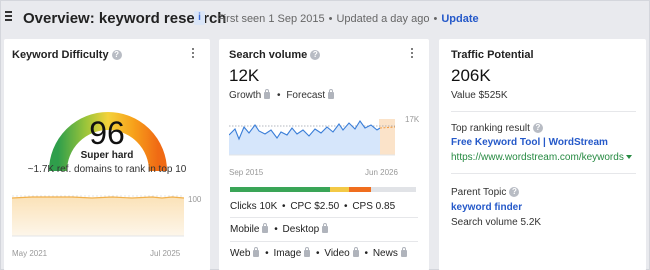 The image size is (650, 270). What do you see at coordinates (282, 95) in the screenshot?
I see `search-volume-options: Growth • Forecast` at bounding box center [282, 95].